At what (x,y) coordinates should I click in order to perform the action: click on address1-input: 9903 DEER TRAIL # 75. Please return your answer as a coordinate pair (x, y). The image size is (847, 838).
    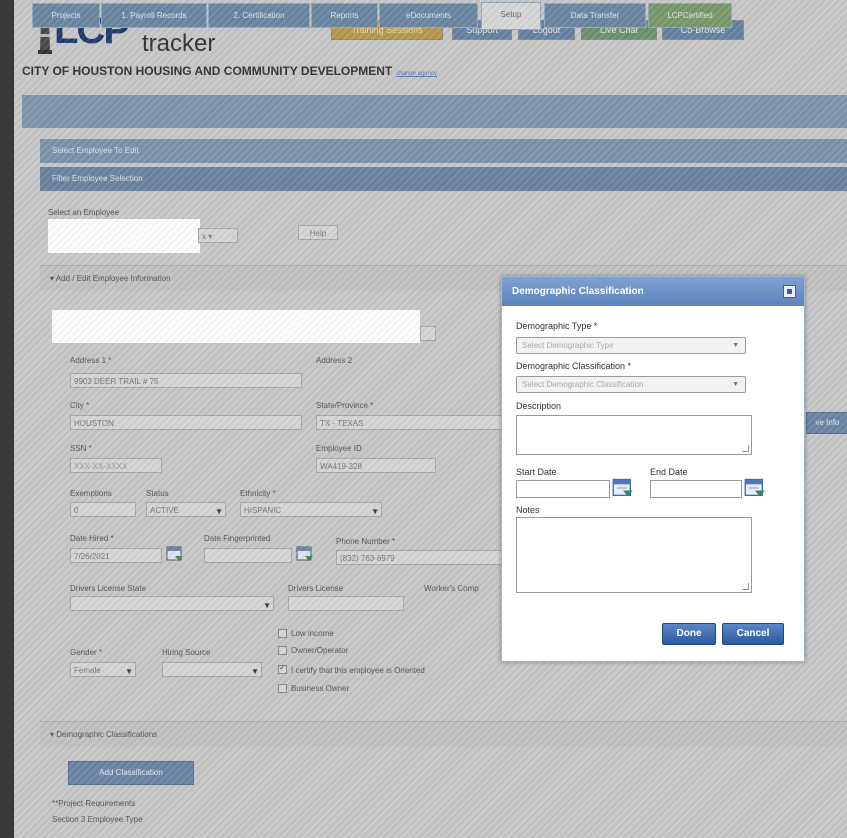
    Looking at the image, I should click on (186, 380).